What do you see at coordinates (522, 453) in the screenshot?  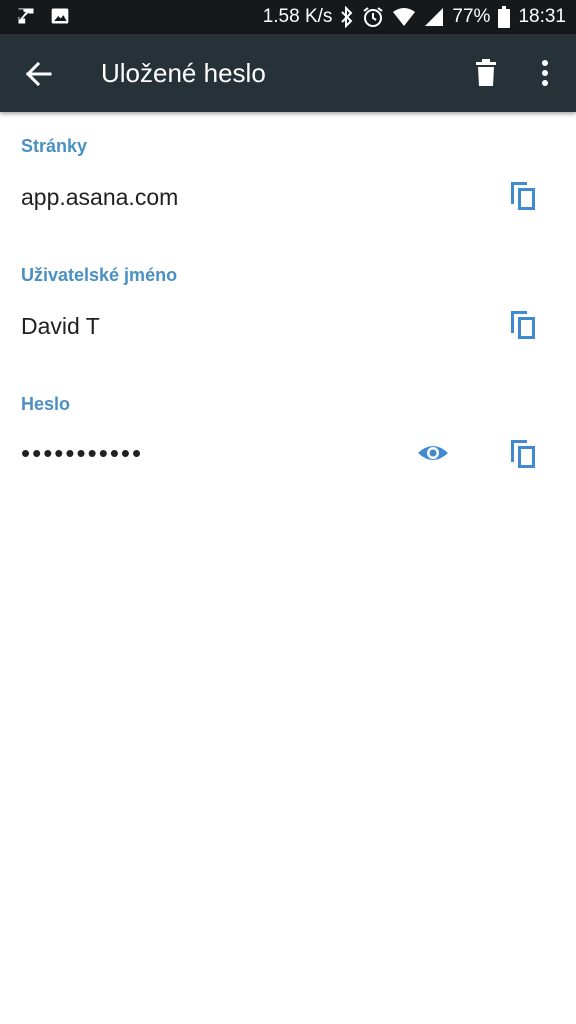 I see `copy-password-icon` at bounding box center [522, 453].